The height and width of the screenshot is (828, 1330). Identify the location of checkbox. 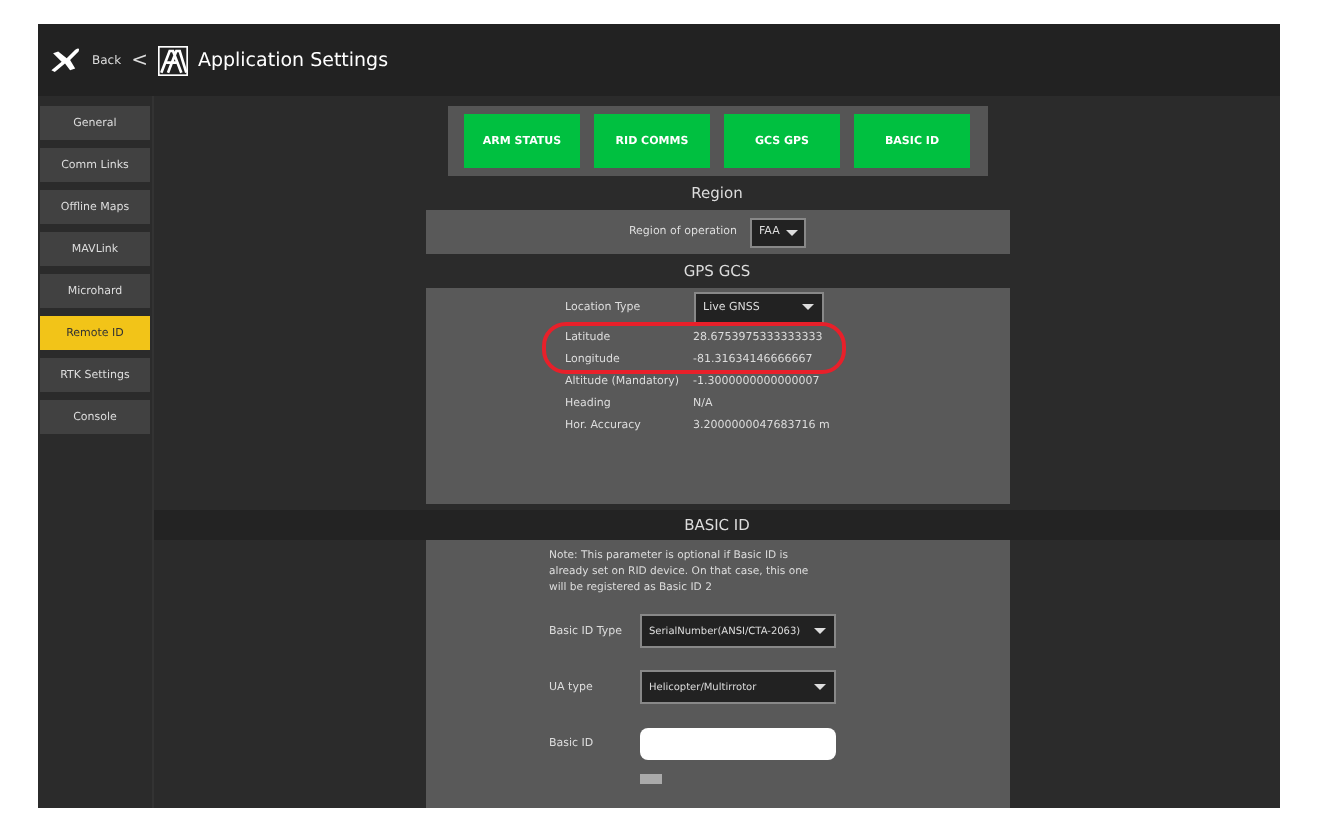
(650, 778).